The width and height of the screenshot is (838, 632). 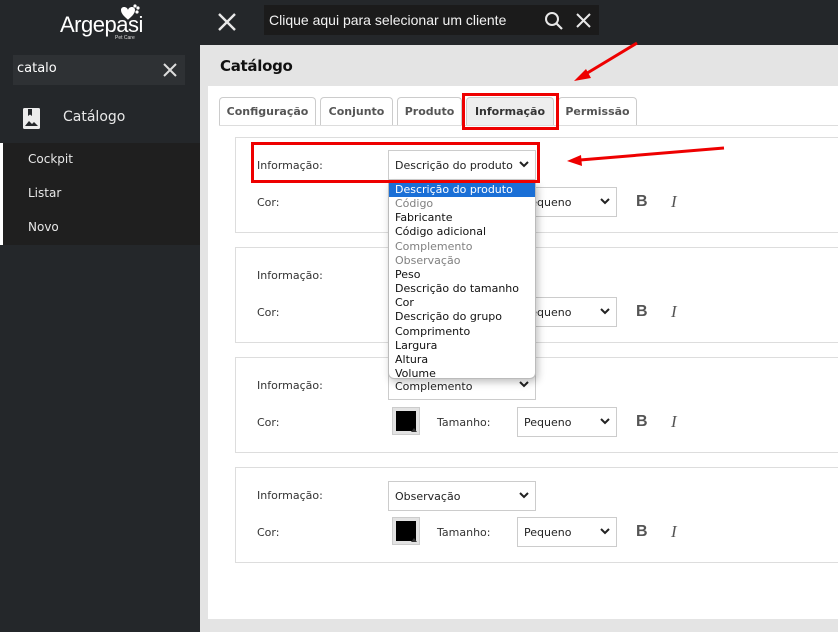 I want to click on catalog-image-icon, so click(x=31, y=118).